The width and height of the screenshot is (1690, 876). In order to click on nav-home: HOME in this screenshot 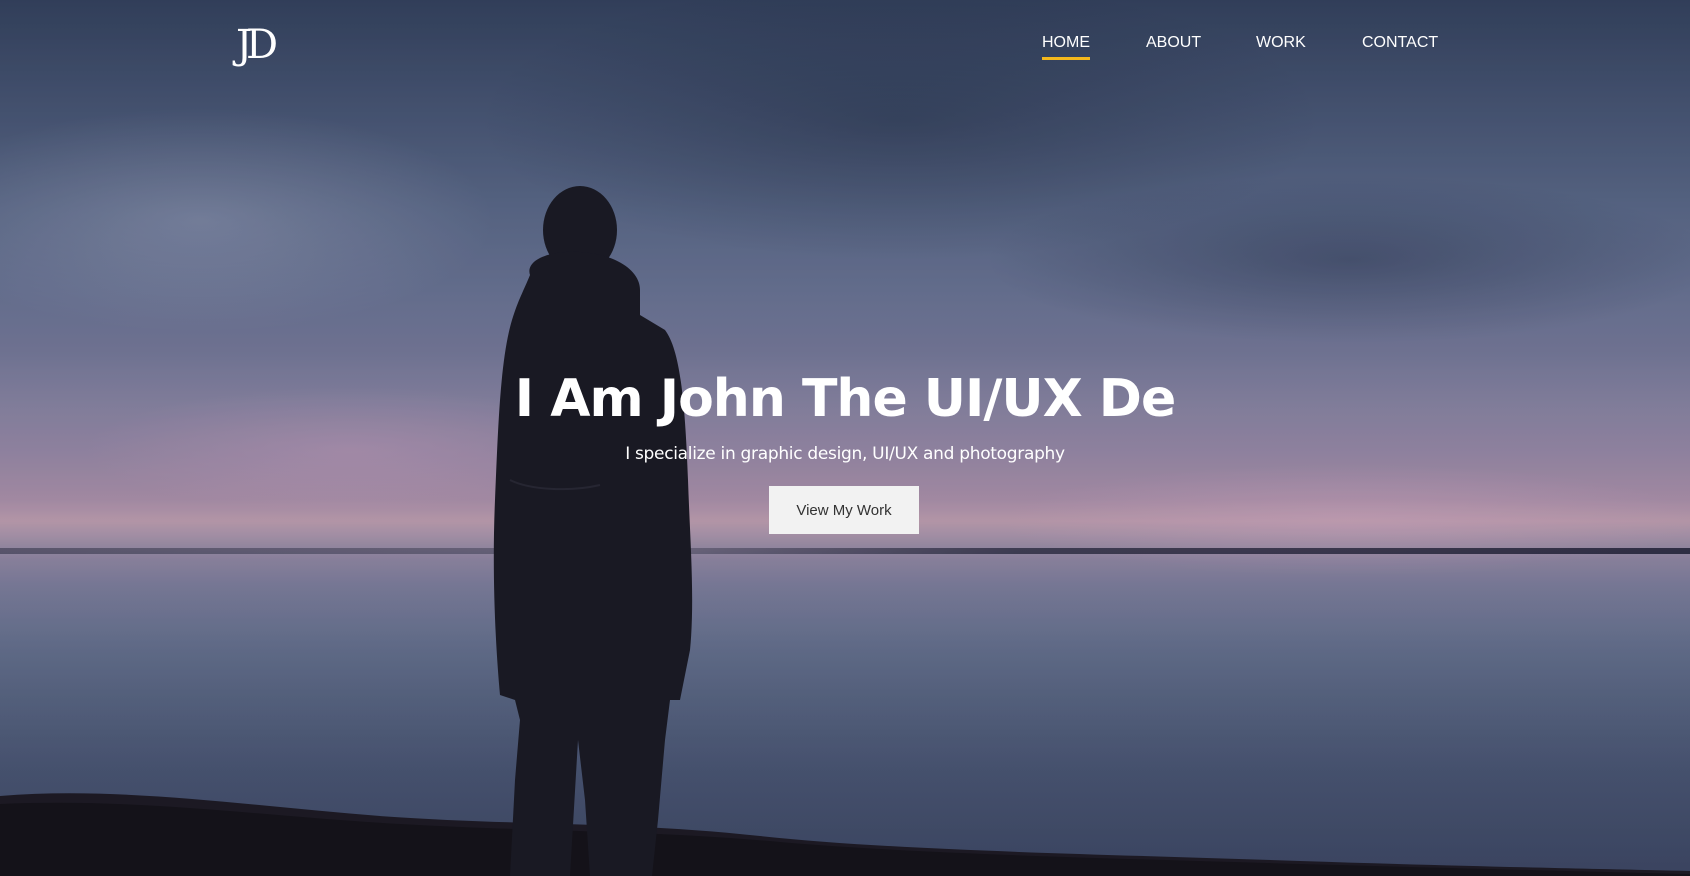, I will do `click(1066, 47)`.